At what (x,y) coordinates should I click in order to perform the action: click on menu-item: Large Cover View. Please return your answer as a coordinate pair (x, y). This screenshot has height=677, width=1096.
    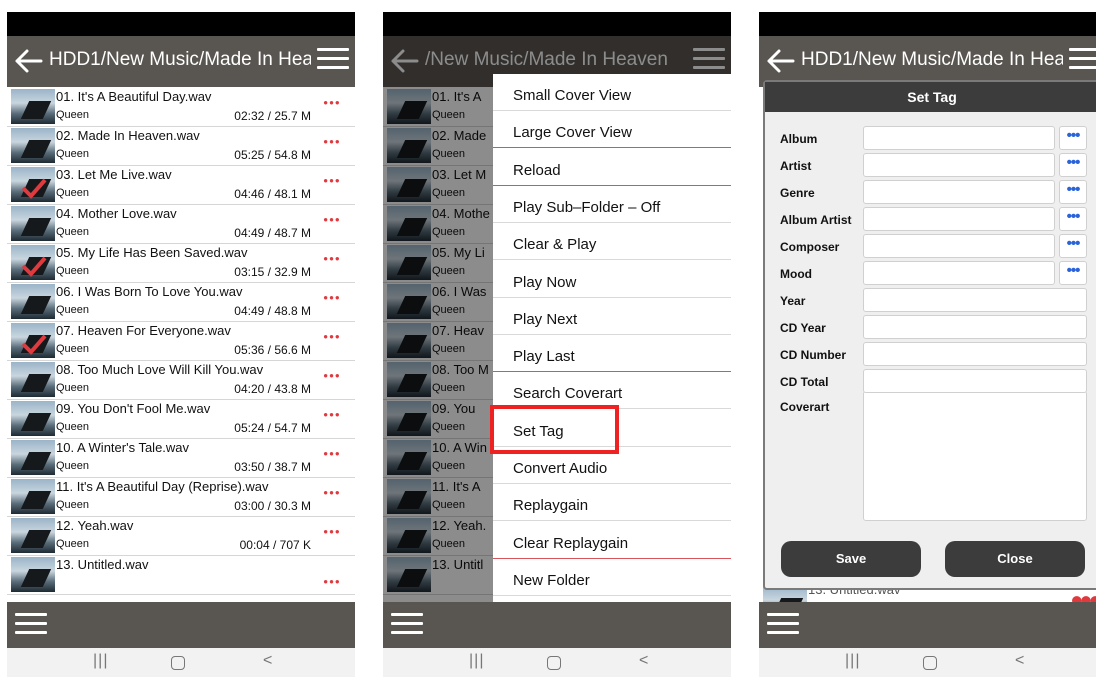
    Looking at the image, I should click on (612, 130).